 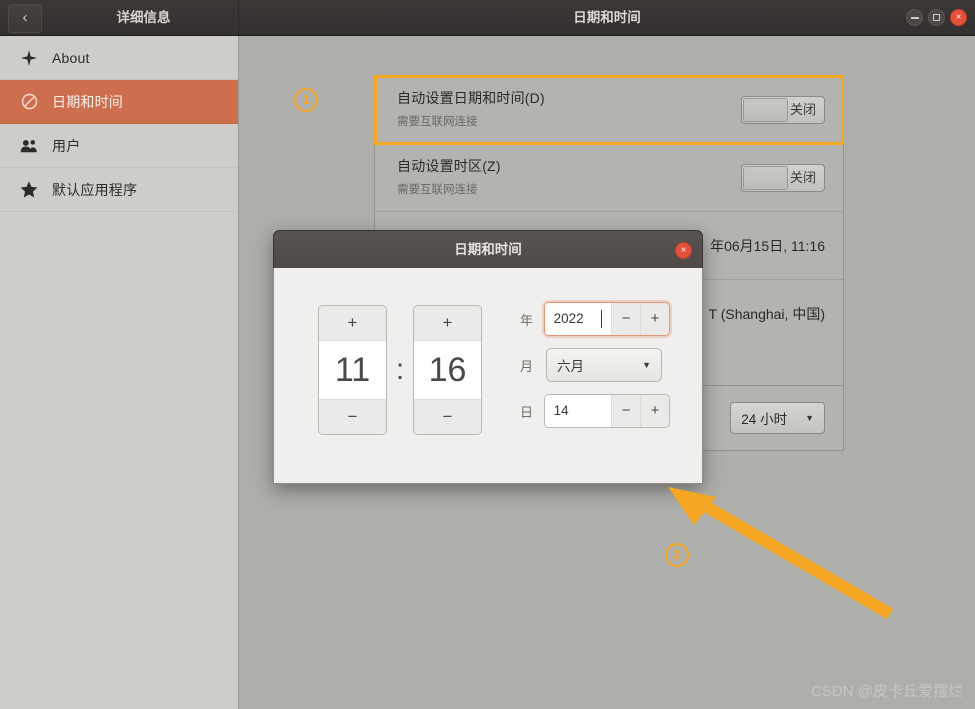 I want to click on sidebar-item-default-apps: 默认应用程序, so click(x=119, y=190).